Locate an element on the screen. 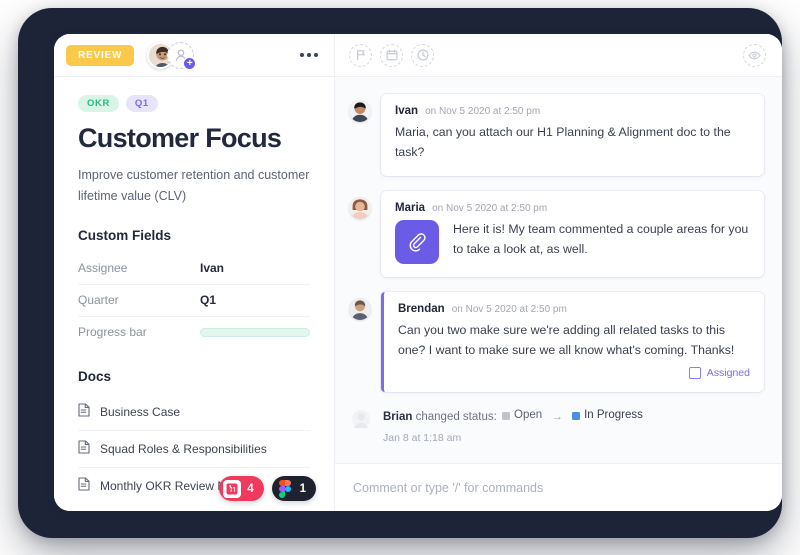 The image size is (800, 555). assigned-label: Assigned is located at coordinates (728, 372).